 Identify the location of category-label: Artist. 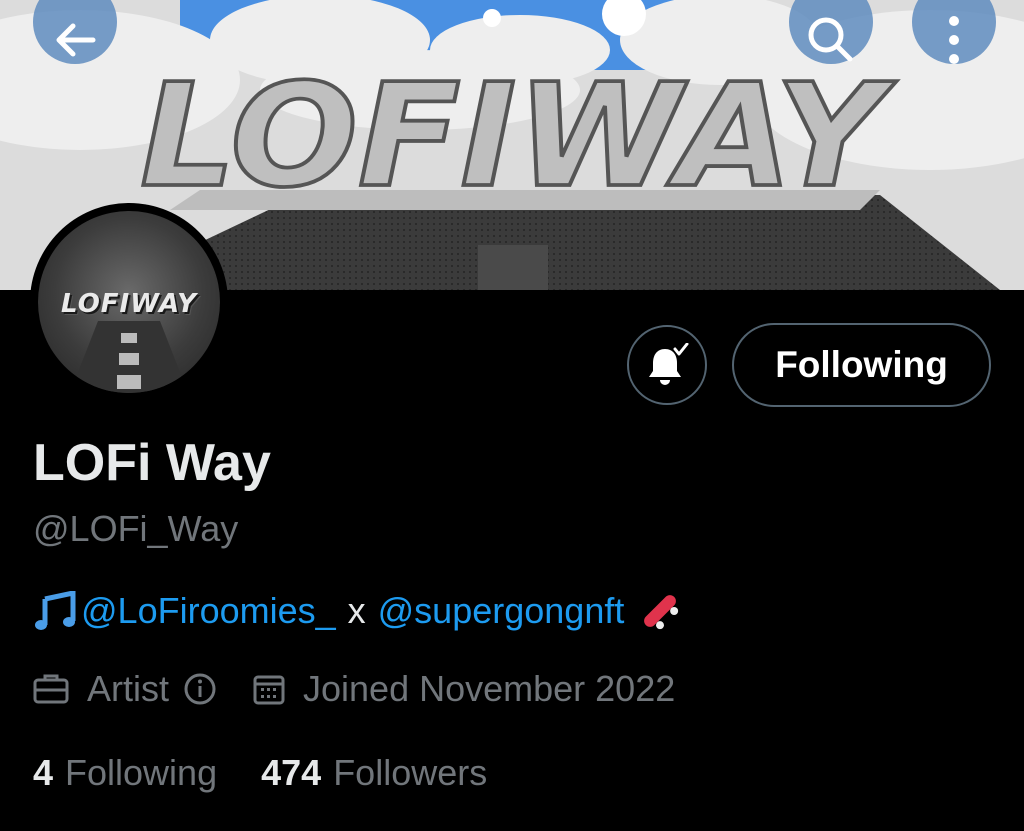
(128, 688).